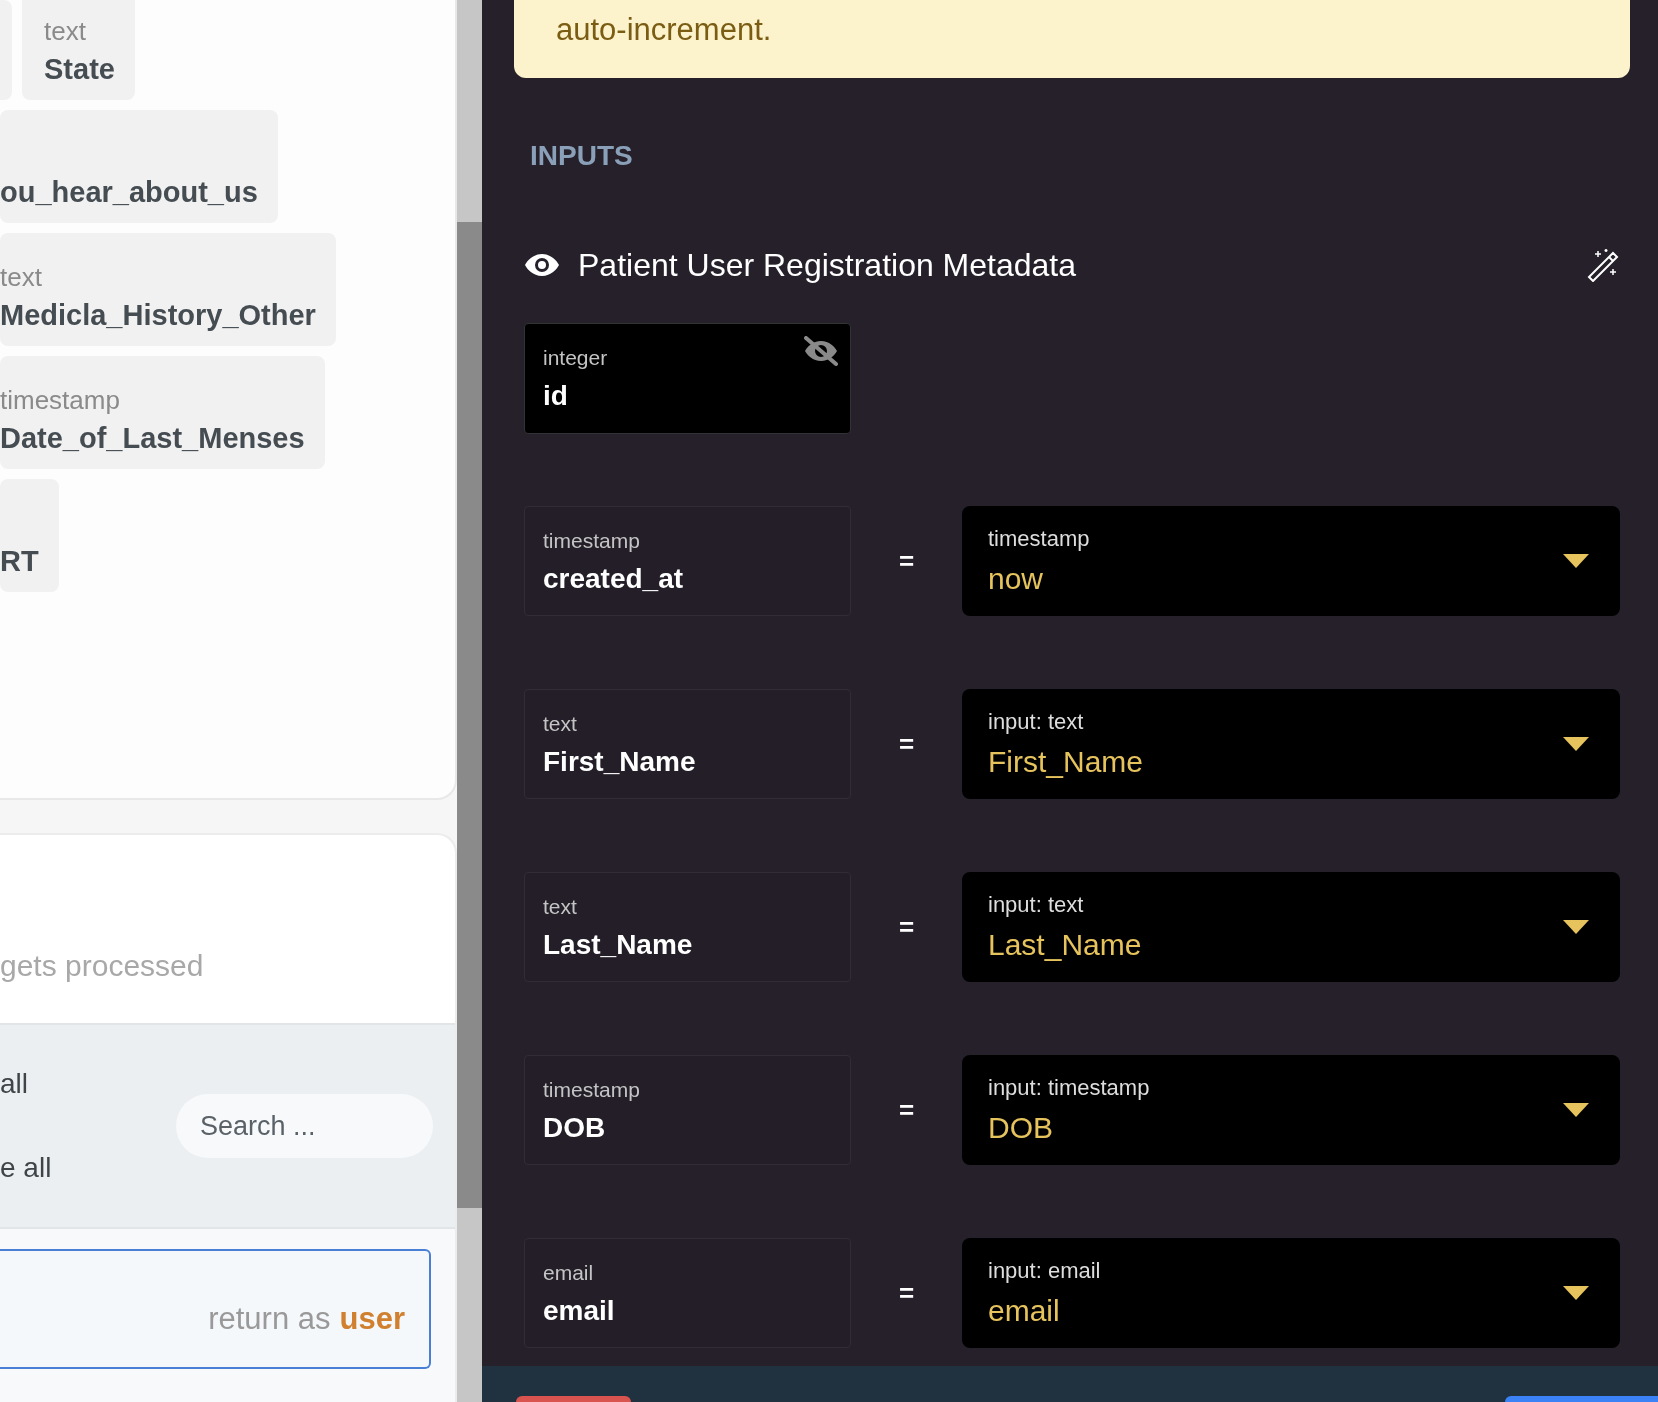 This screenshot has width=1658, height=1402. What do you see at coordinates (469, 715) in the screenshot?
I see `scrollbar-thumb` at bounding box center [469, 715].